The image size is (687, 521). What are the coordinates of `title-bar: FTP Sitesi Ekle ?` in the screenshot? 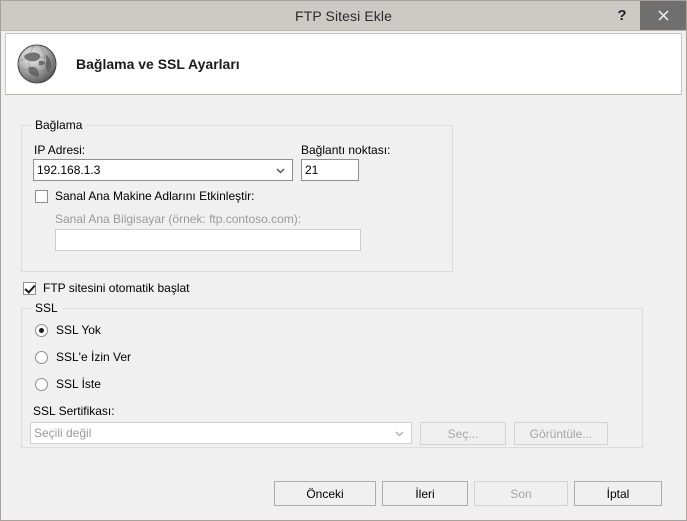 It's located at (343, 16).